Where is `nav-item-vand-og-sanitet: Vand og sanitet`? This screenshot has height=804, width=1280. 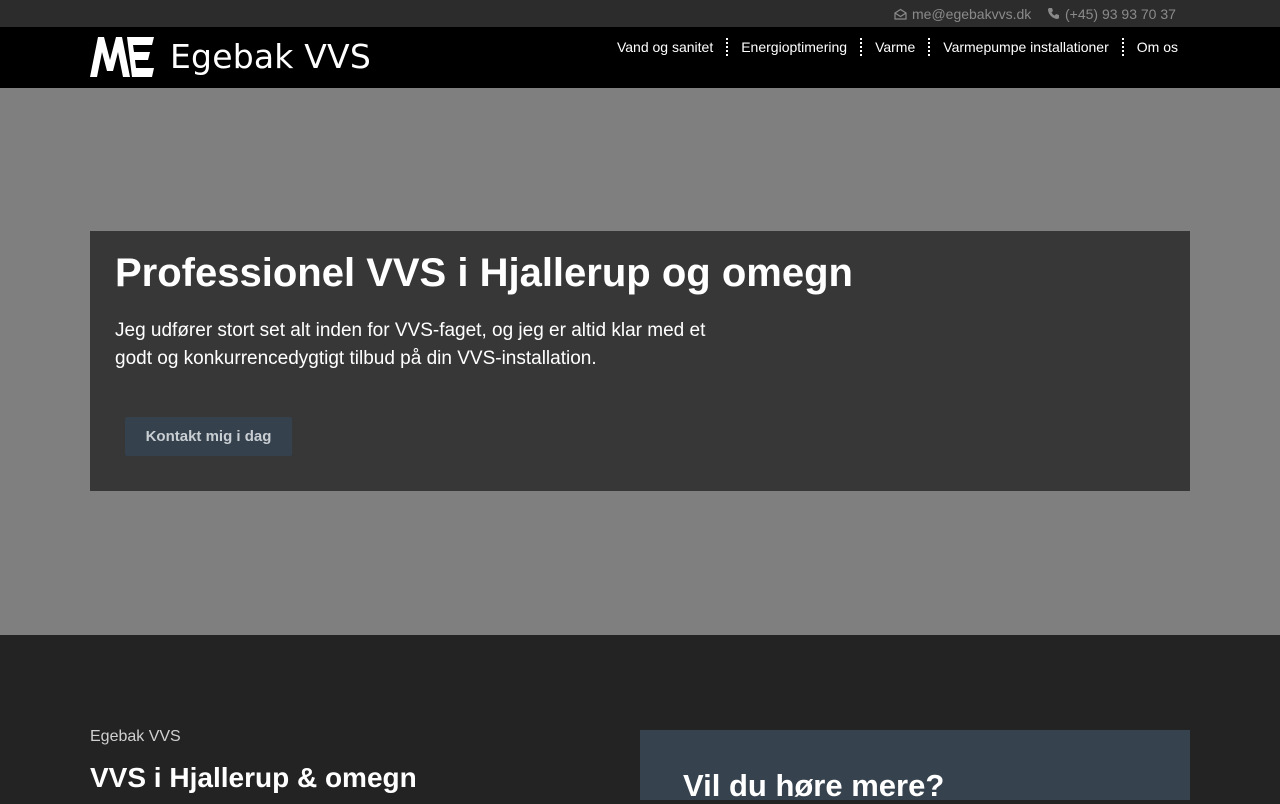 nav-item-vand-og-sanitet: Vand og sanitet is located at coordinates (665, 47).